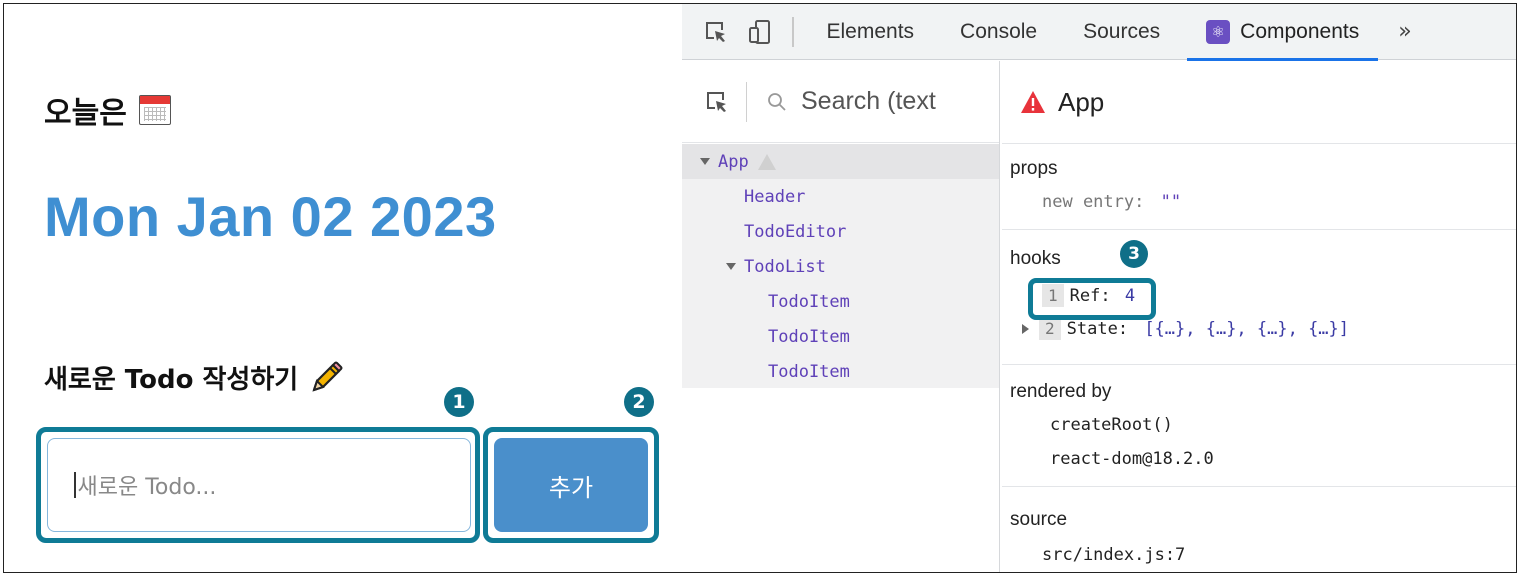 This screenshot has width=1520, height=576. I want to click on today-label: 오늘은, so click(85, 113).